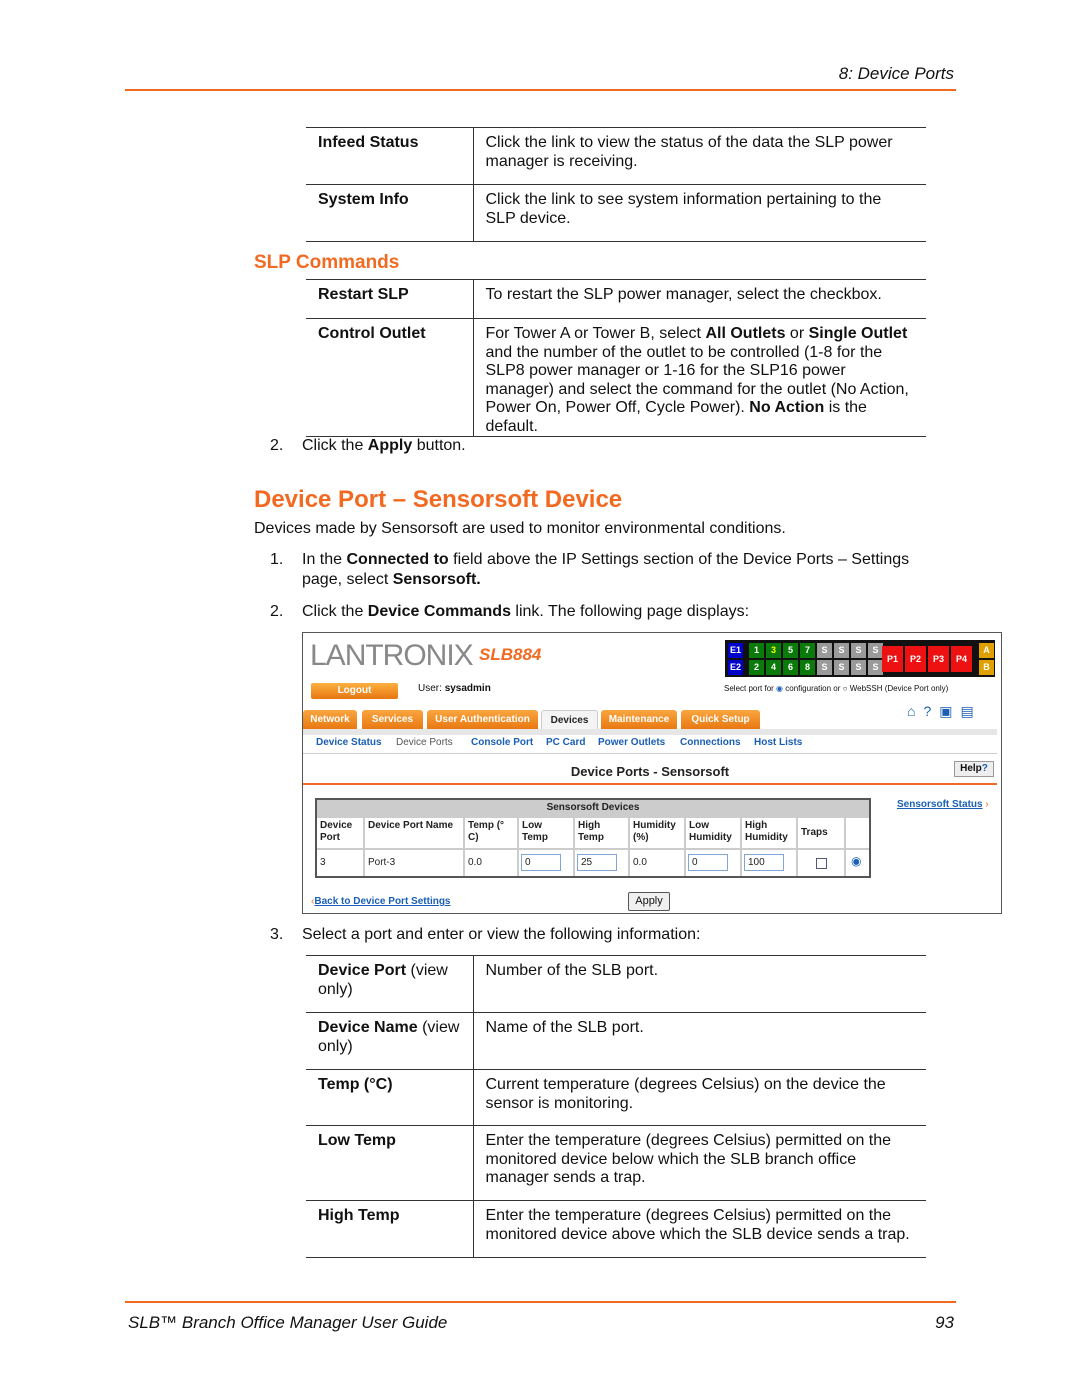 The image size is (1080, 1397). I want to click on cell-high-humidity: 100, so click(769, 863).